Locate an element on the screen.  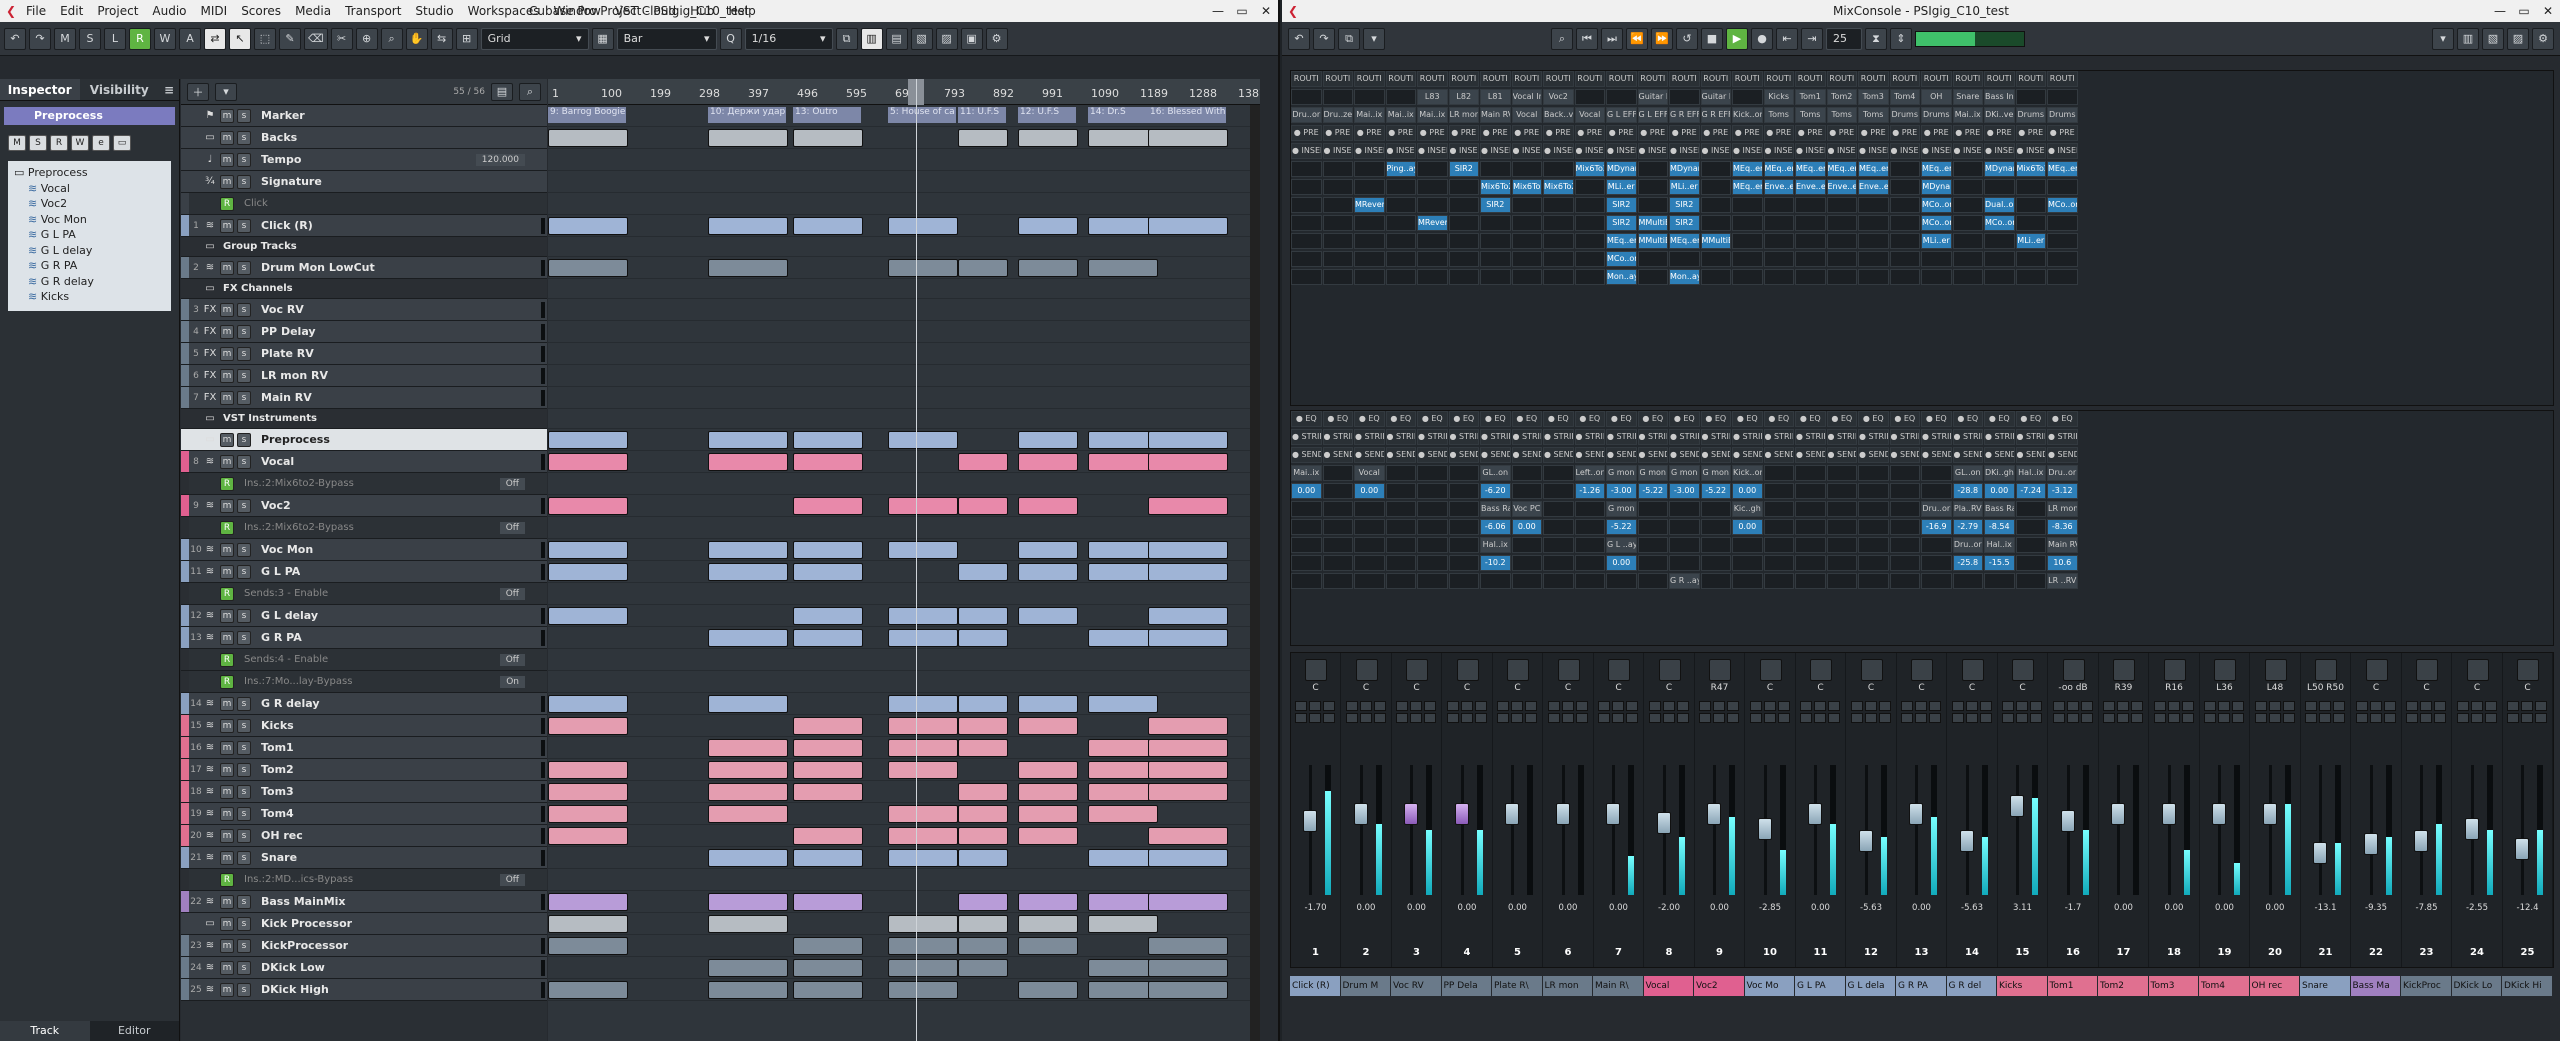
routing-slot: ROUTI is located at coordinates (1810, 79).